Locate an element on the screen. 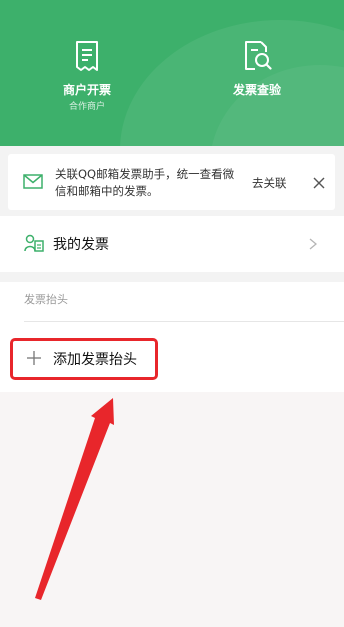  my-invoices-label: 我的发票 is located at coordinates (81, 245).